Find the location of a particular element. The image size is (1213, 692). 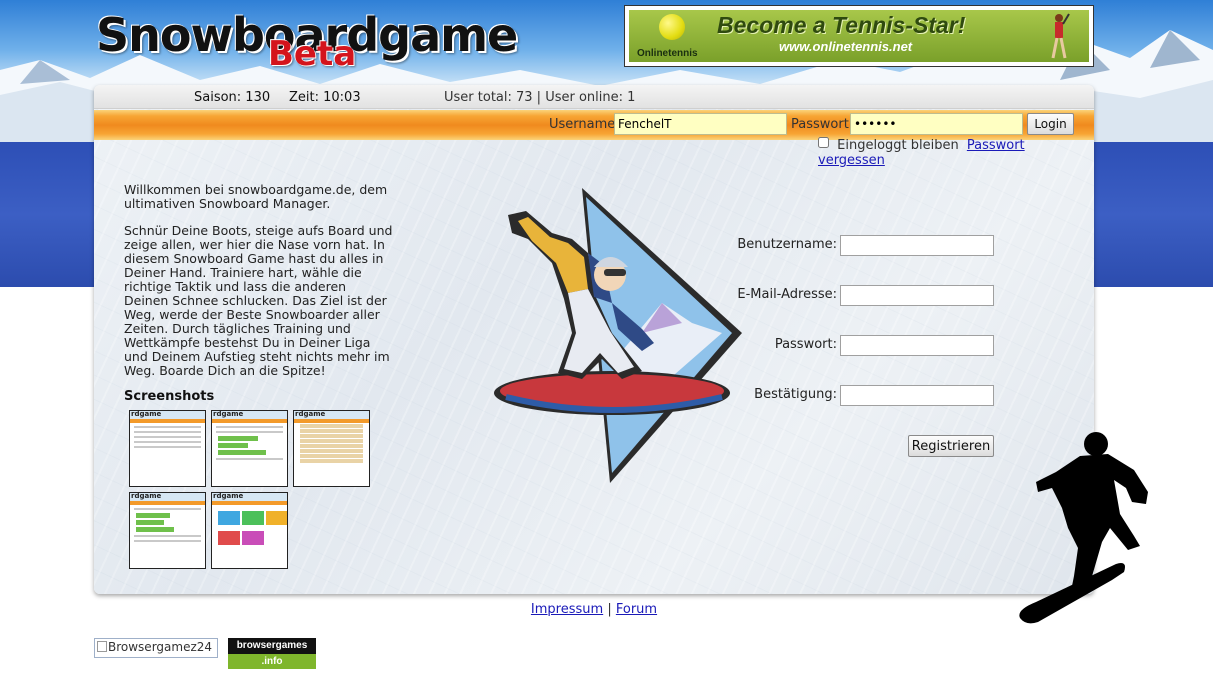

register-username-label: Benutzername: is located at coordinates (787, 244).